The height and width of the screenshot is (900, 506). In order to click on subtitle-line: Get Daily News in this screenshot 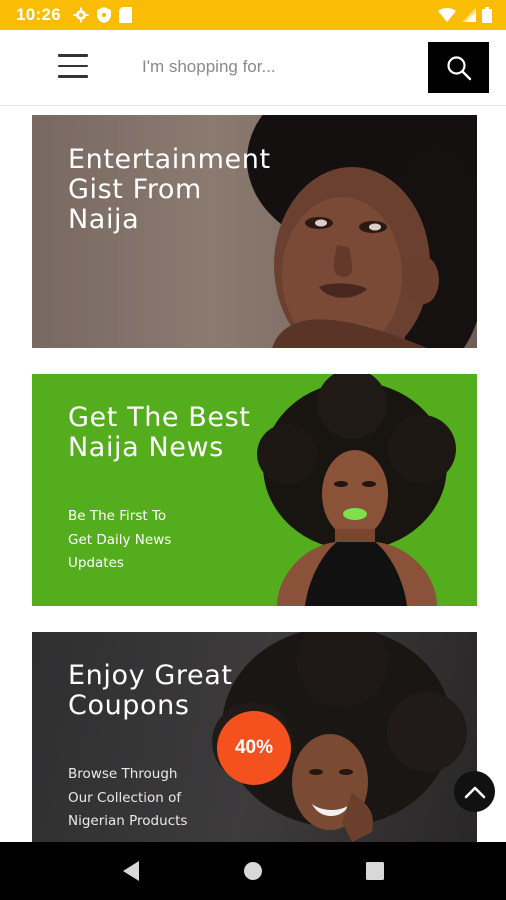, I will do `click(120, 539)`.